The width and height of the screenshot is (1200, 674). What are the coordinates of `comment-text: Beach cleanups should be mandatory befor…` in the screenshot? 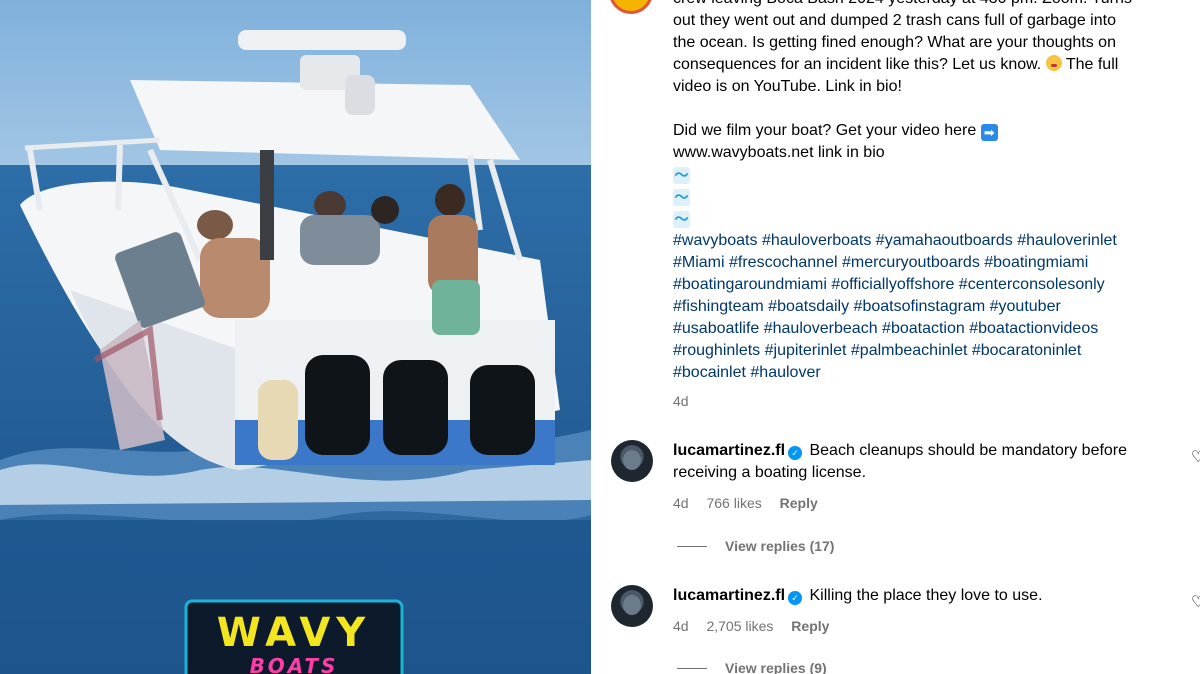 It's located at (968, 450).